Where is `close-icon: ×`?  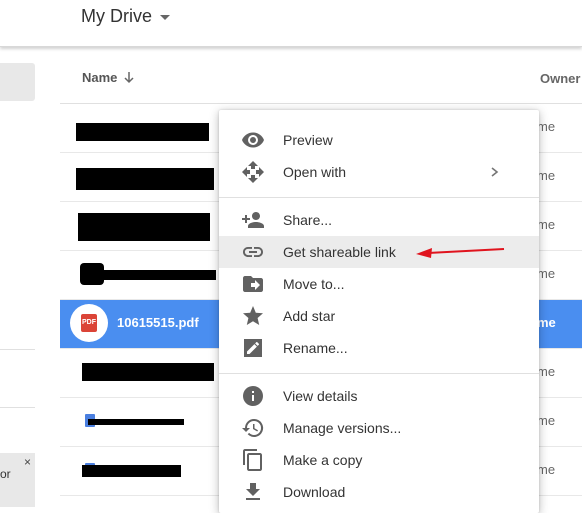
close-icon: × is located at coordinates (27, 462).